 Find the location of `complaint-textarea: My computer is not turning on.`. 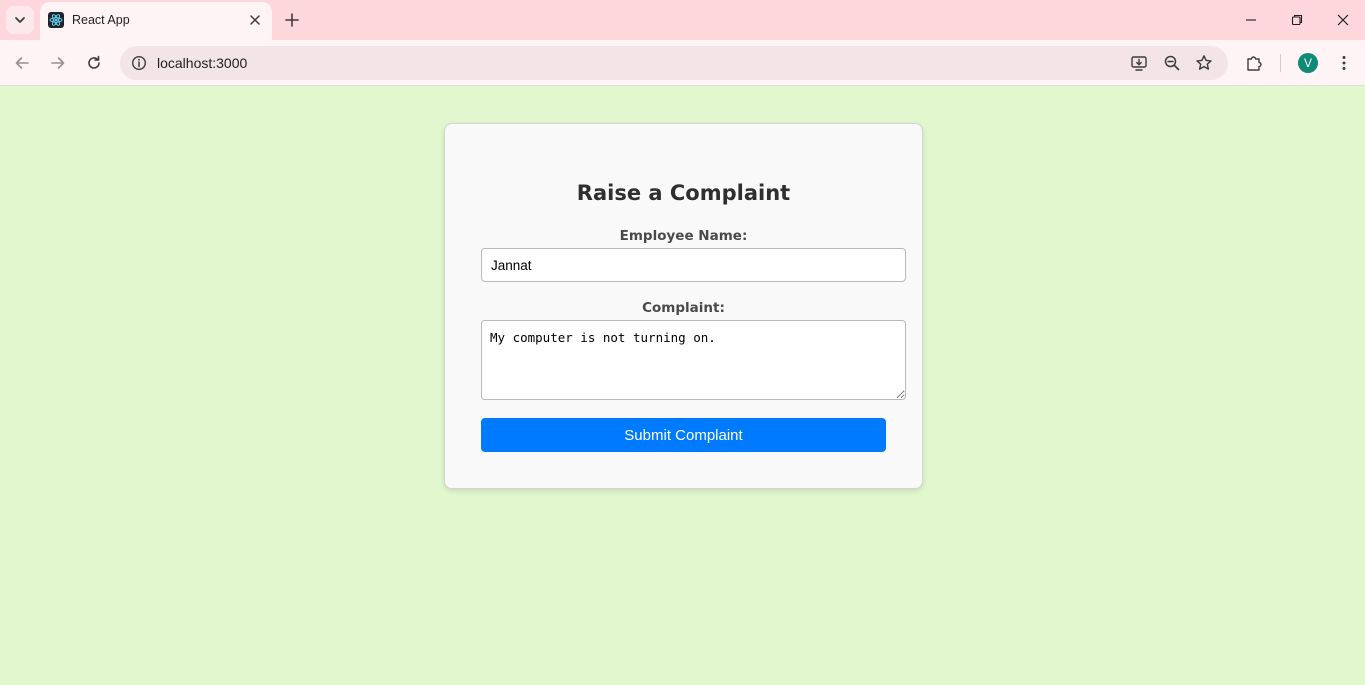

complaint-textarea: My computer is not turning on. is located at coordinates (693, 360).